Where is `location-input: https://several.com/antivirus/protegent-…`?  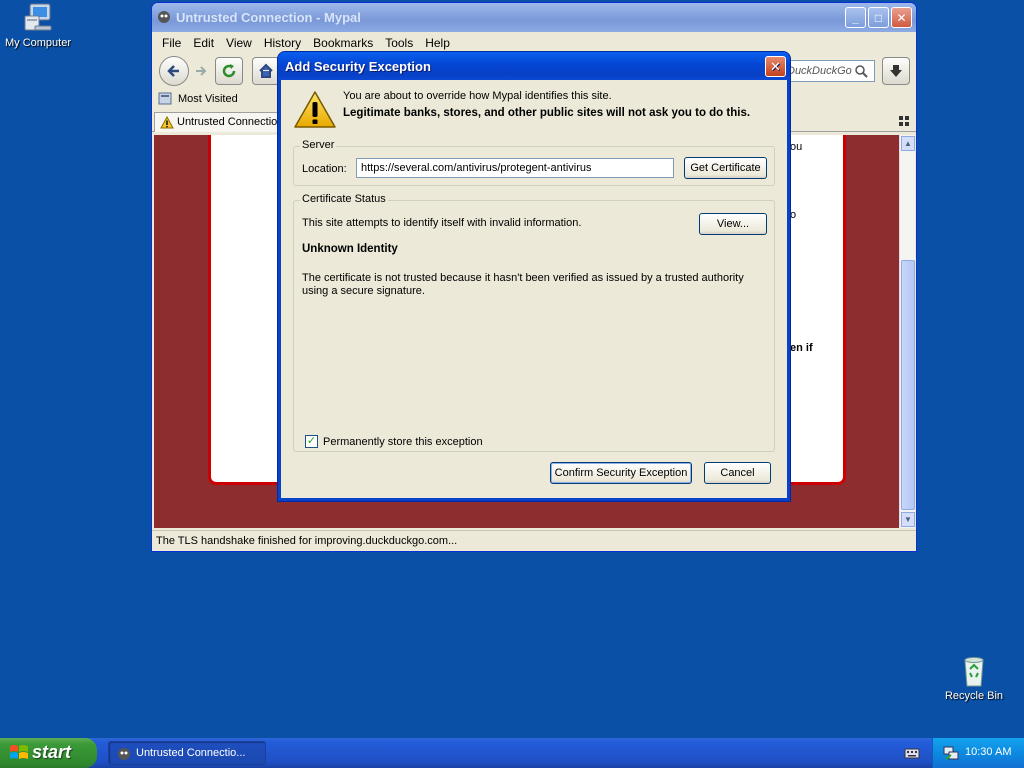
location-input: https://several.com/antivirus/protegent-… is located at coordinates (515, 168).